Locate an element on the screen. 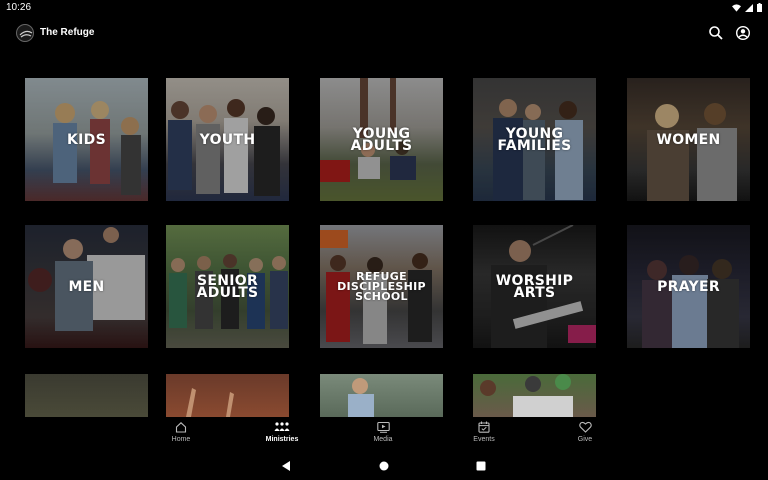 Image resolution: width=768 pixels, height=480 pixels. search-icon is located at coordinates (716, 33).